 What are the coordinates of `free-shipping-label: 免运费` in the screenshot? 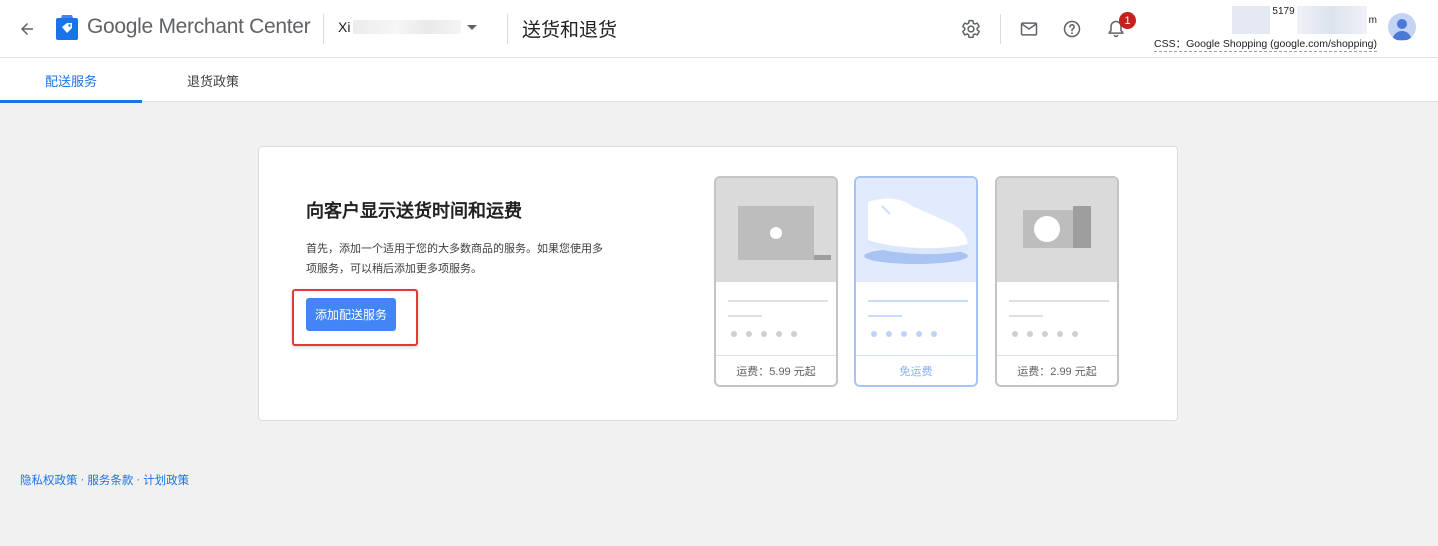 It's located at (916, 370).